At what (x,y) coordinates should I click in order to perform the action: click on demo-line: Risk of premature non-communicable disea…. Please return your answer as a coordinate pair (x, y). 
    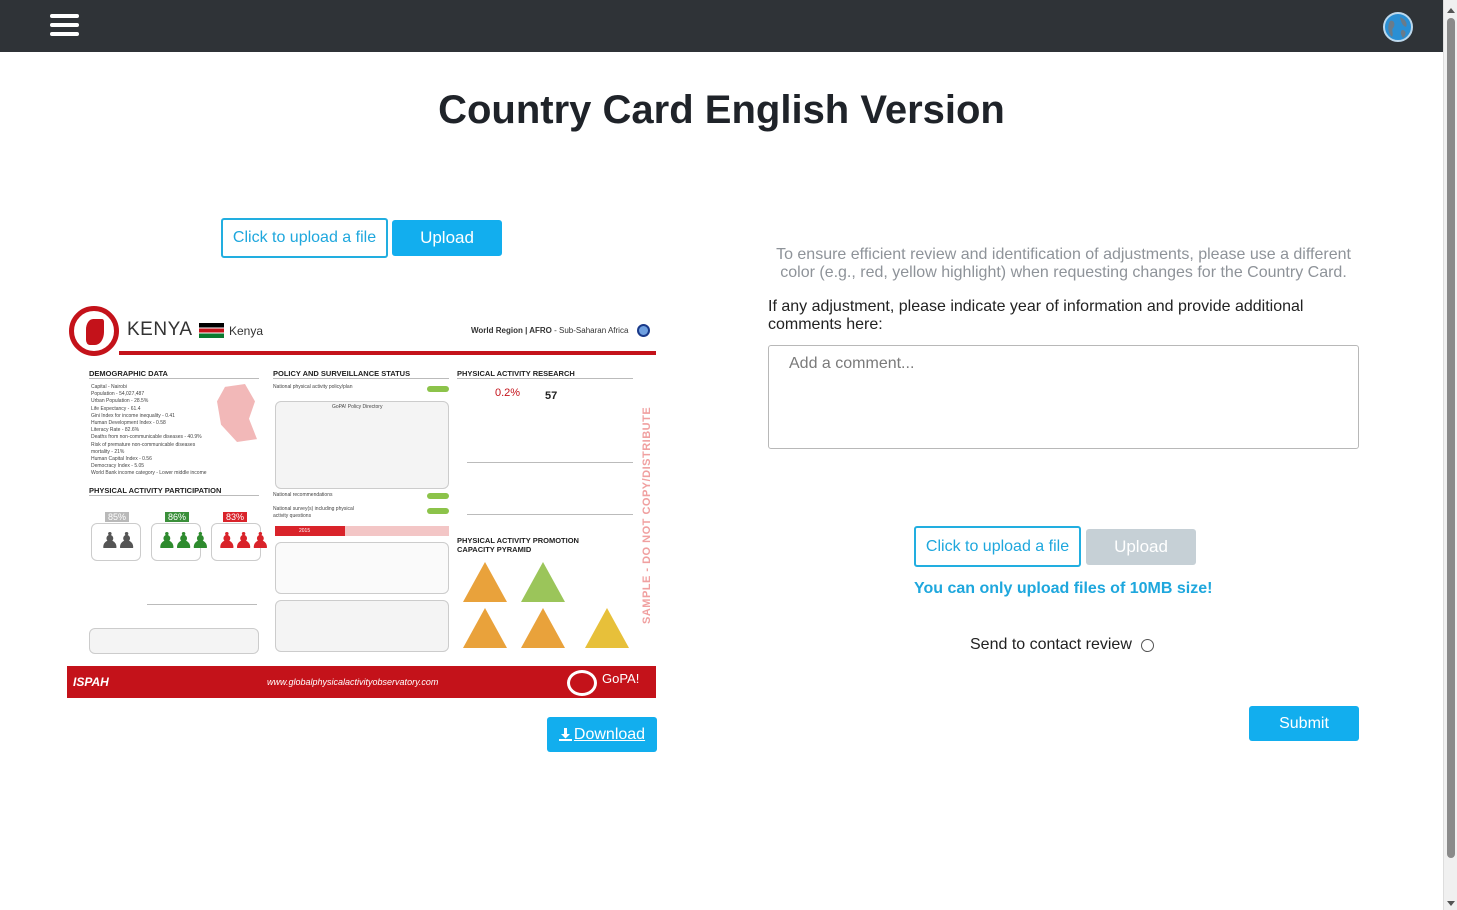
    Looking at the image, I should click on (143, 444).